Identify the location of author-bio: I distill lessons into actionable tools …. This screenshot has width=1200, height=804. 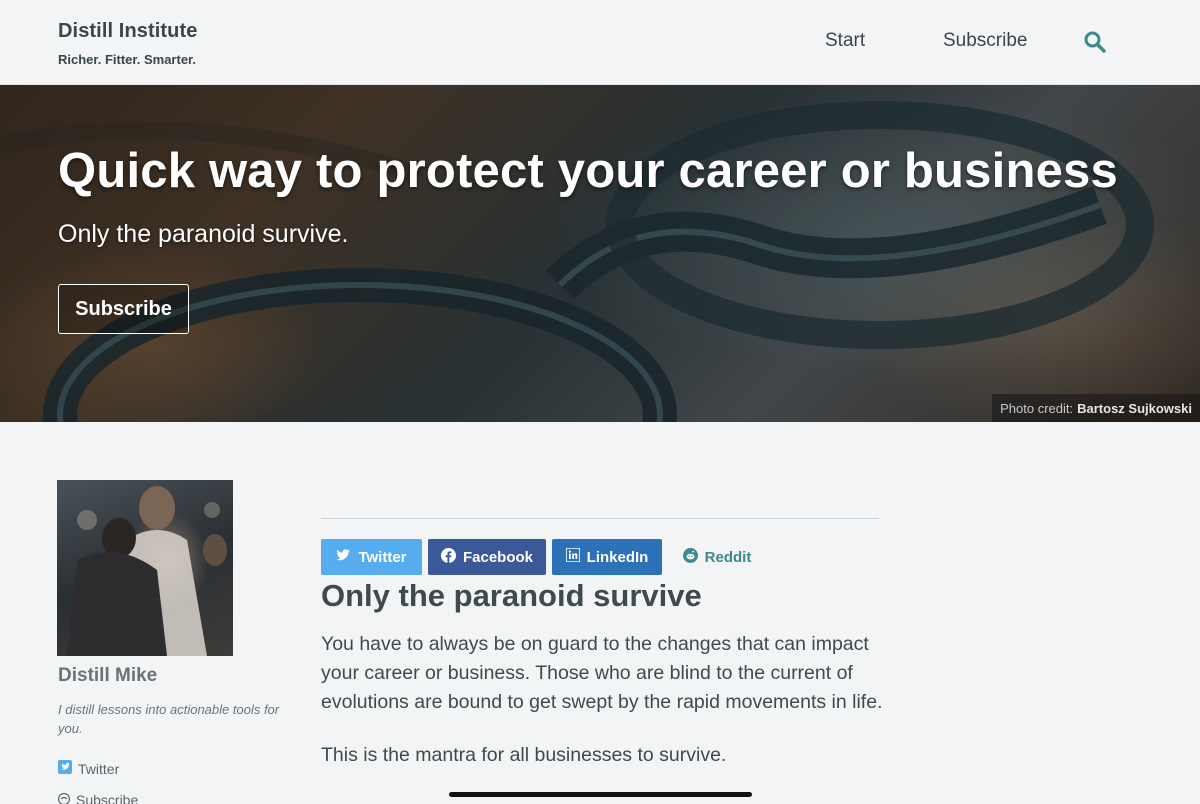
(169, 719).